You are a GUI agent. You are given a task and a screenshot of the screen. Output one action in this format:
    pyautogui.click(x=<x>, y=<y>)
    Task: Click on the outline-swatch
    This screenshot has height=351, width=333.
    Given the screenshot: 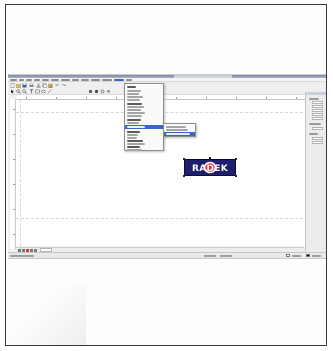 What is the action you would take?
    pyautogui.click(x=308, y=255)
    